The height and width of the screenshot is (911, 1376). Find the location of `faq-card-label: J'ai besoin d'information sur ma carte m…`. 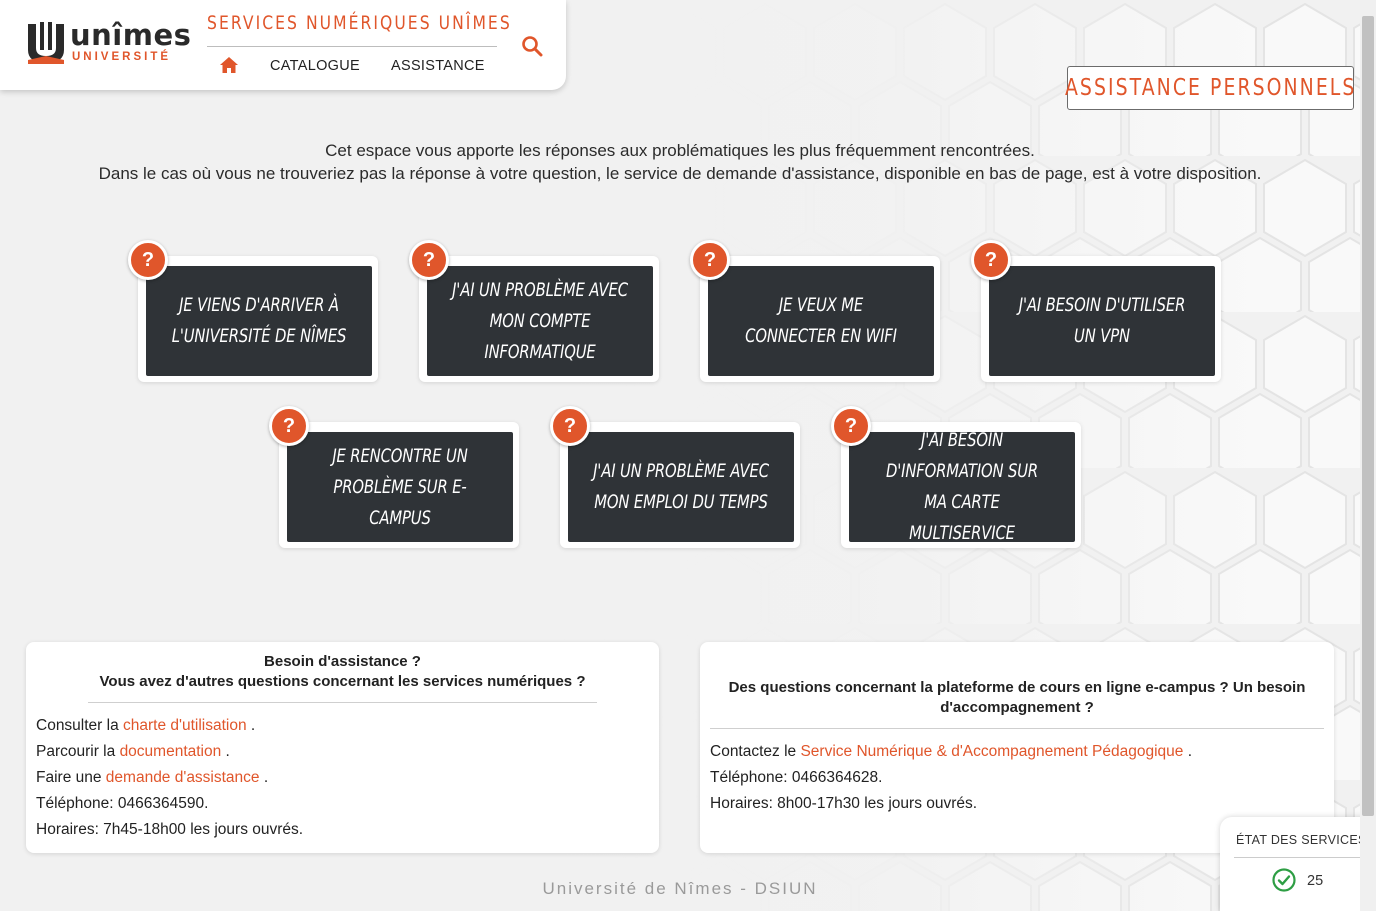

faq-card-label: J'ai besoin d'information sur ma carte m… is located at coordinates (962, 486).